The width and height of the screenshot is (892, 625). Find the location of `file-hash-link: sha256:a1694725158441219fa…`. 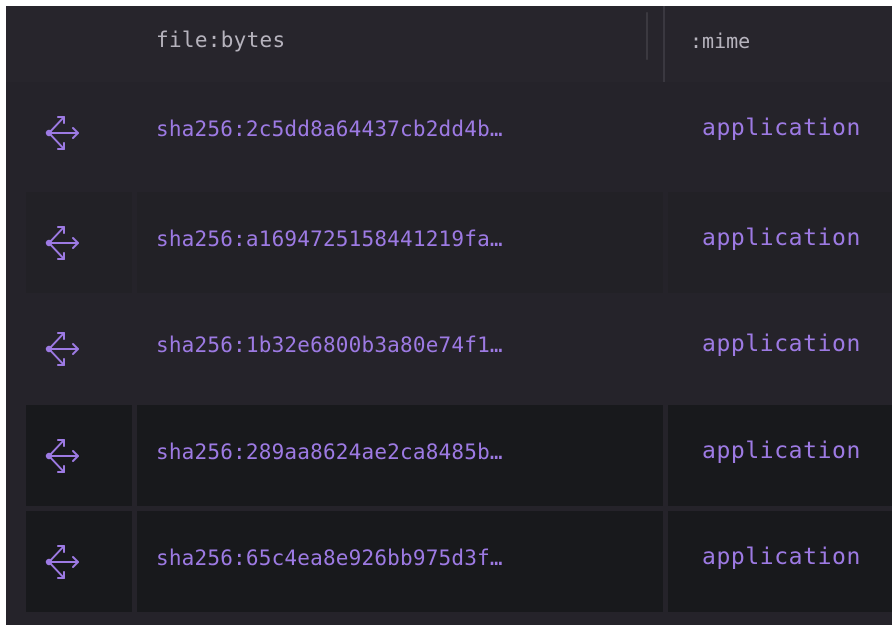

file-hash-link: sha256:a1694725158441219fa… is located at coordinates (329, 239).